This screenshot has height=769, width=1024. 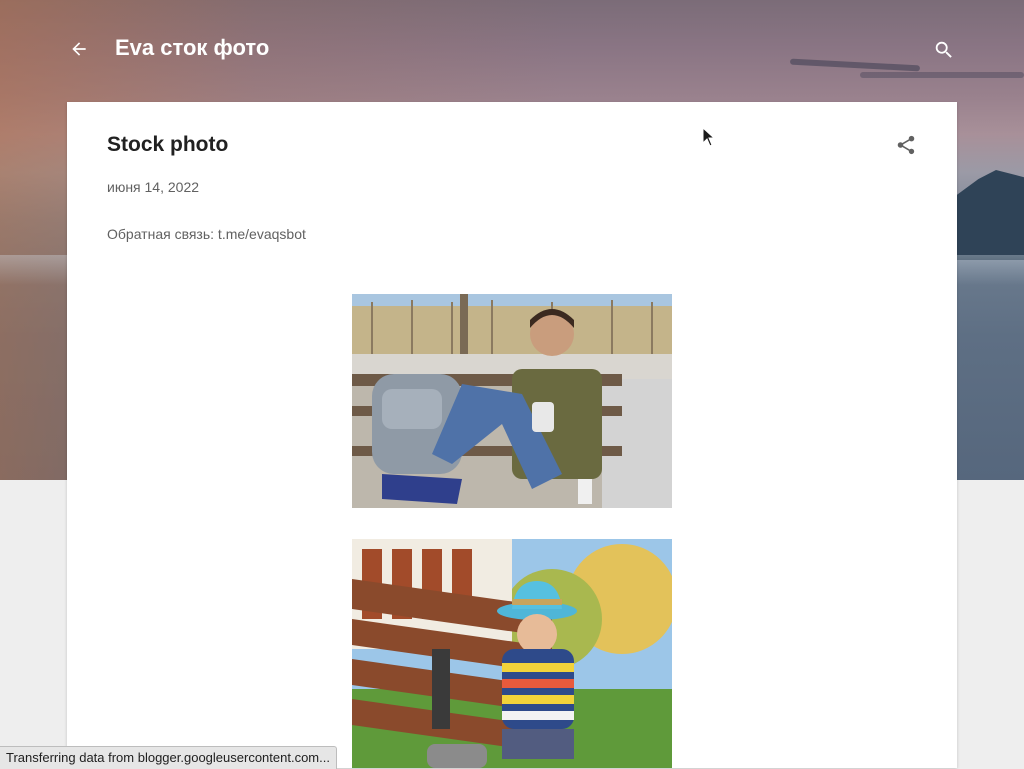 I want to click on share-icon, so click(x=906, y=145).